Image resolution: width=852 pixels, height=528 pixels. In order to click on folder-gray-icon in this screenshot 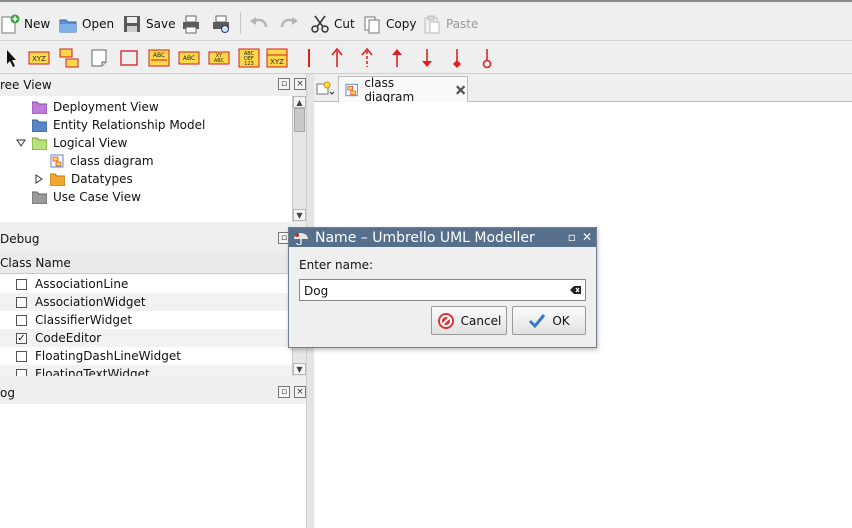, I will do `click(39, 197)`.